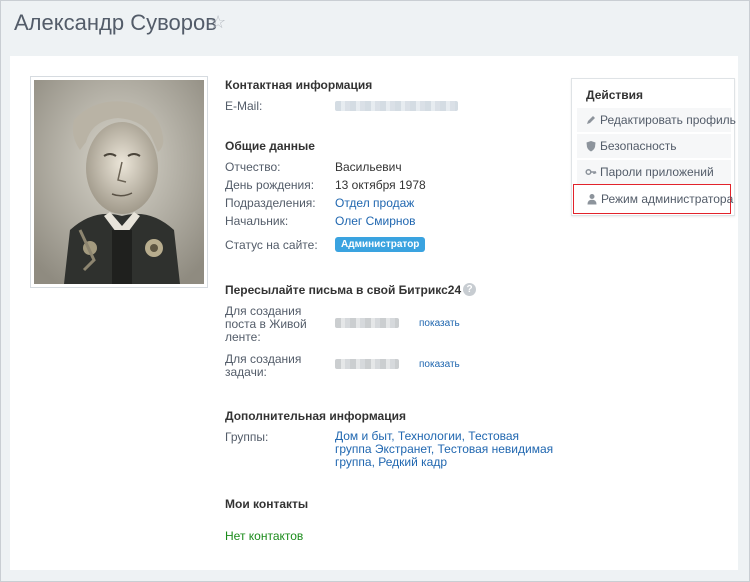  Describe the element at coordinates (667, 199) in the screenshot. I see `admin-mode-label: Режим администратора` at that location.